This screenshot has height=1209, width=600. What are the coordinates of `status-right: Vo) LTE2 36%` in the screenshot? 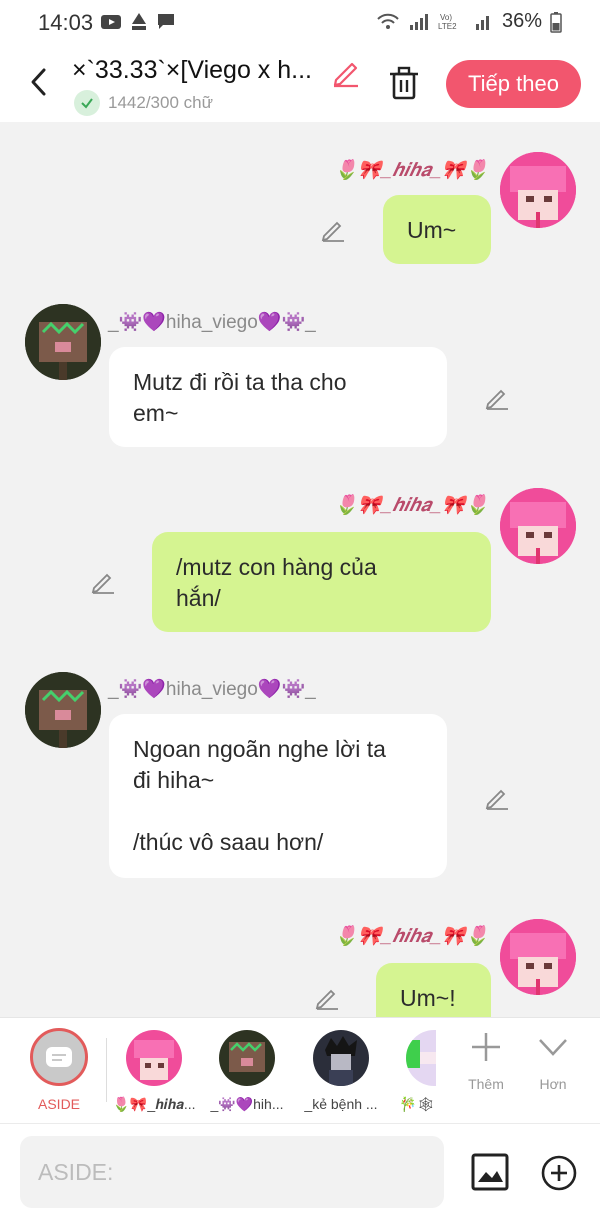 It's located at (469, 21).